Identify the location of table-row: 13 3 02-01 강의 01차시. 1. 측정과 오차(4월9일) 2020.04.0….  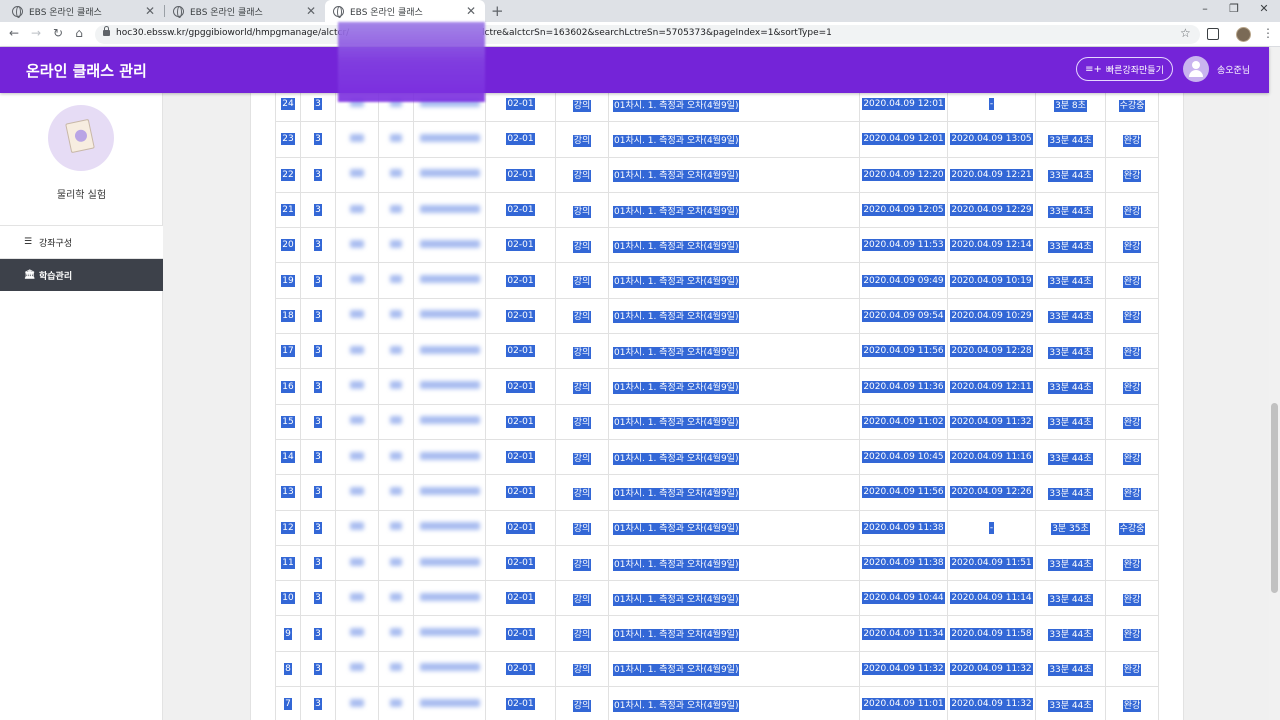
(717, 492).